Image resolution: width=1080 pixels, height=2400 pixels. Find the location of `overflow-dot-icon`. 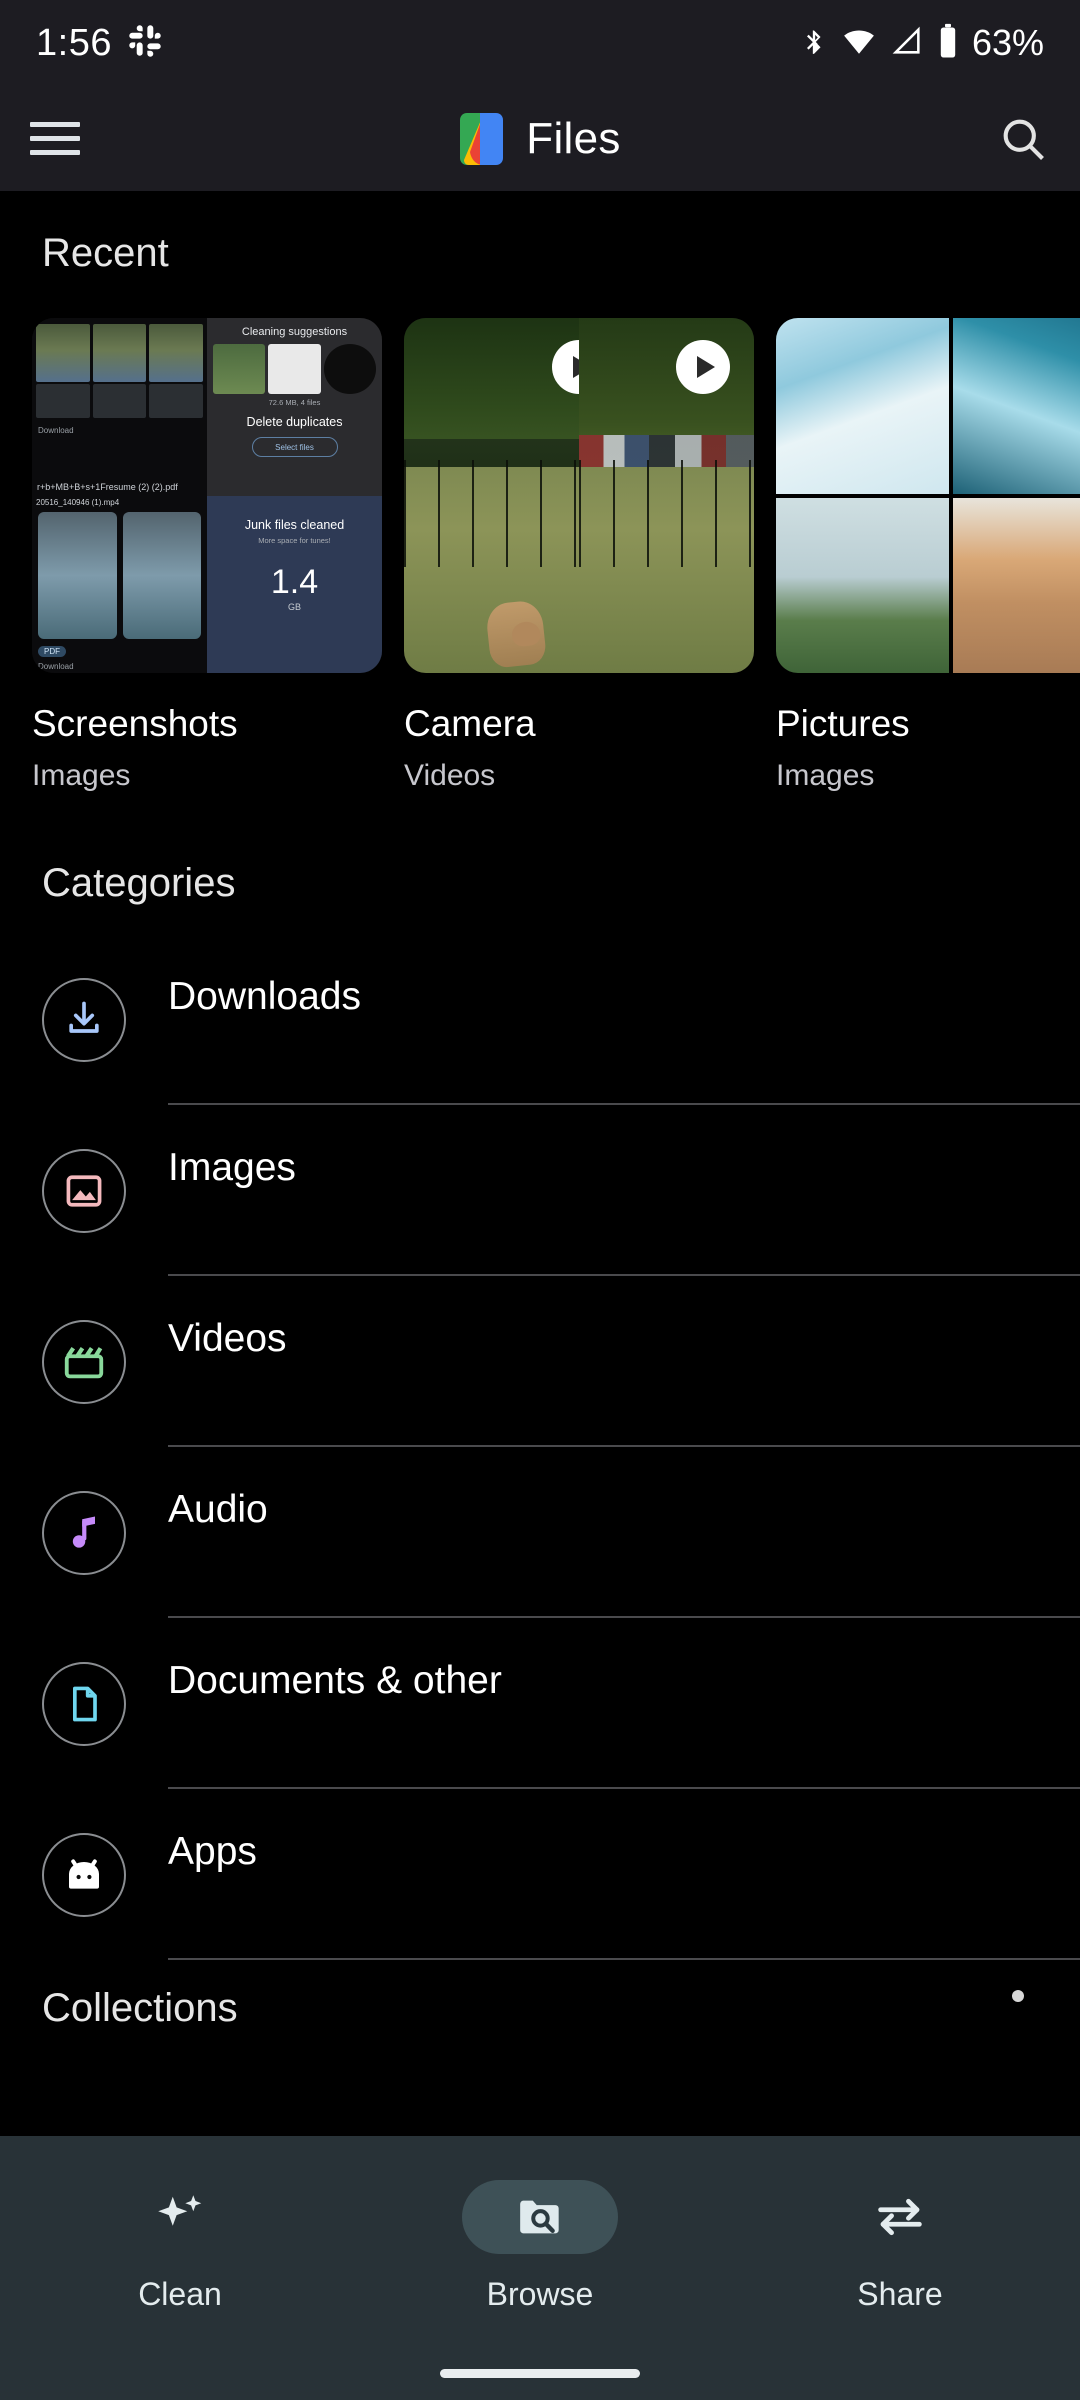

overflow-dot-icon is located at coordinates (1018, 1995).